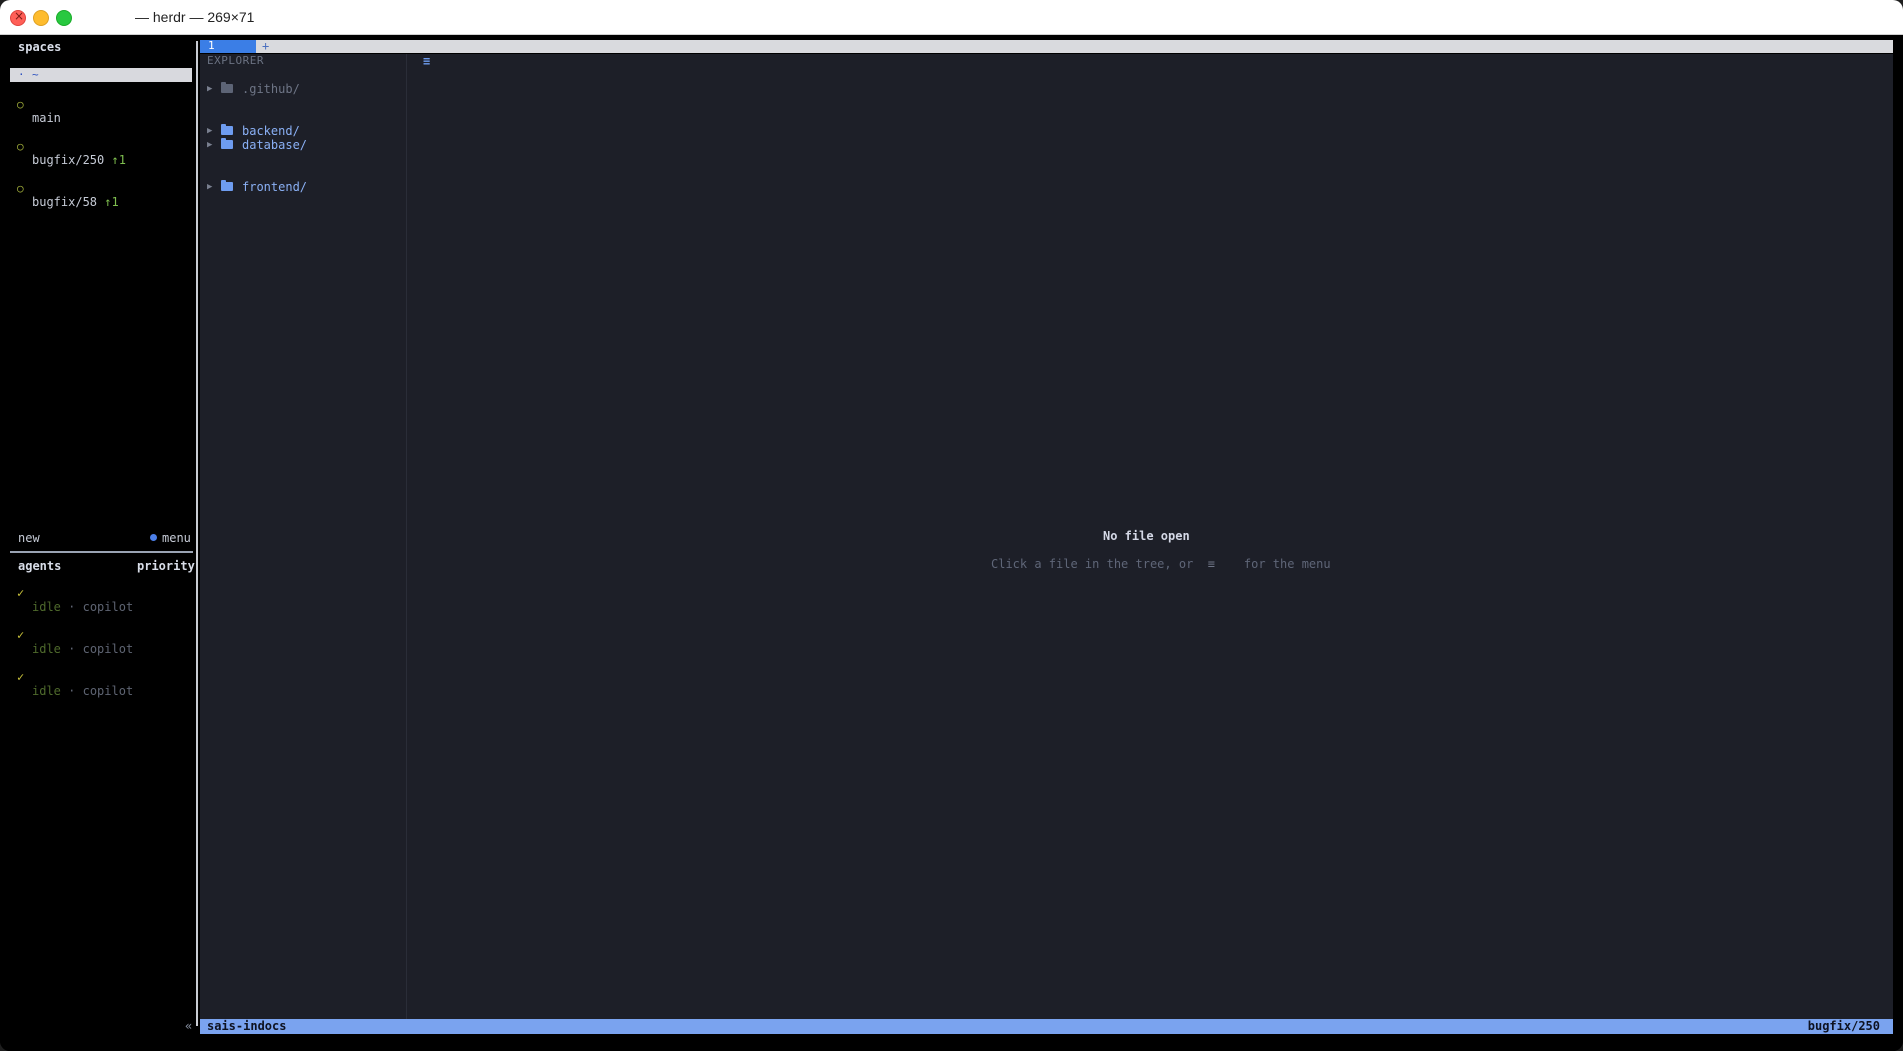 Image resolution: width=1903 pixels, height=1051 pixels. What do you see at coordinates (65, 202) in the screenshot?
I see `workspace-name: bugfix/58` at bounding box center [65, 202].